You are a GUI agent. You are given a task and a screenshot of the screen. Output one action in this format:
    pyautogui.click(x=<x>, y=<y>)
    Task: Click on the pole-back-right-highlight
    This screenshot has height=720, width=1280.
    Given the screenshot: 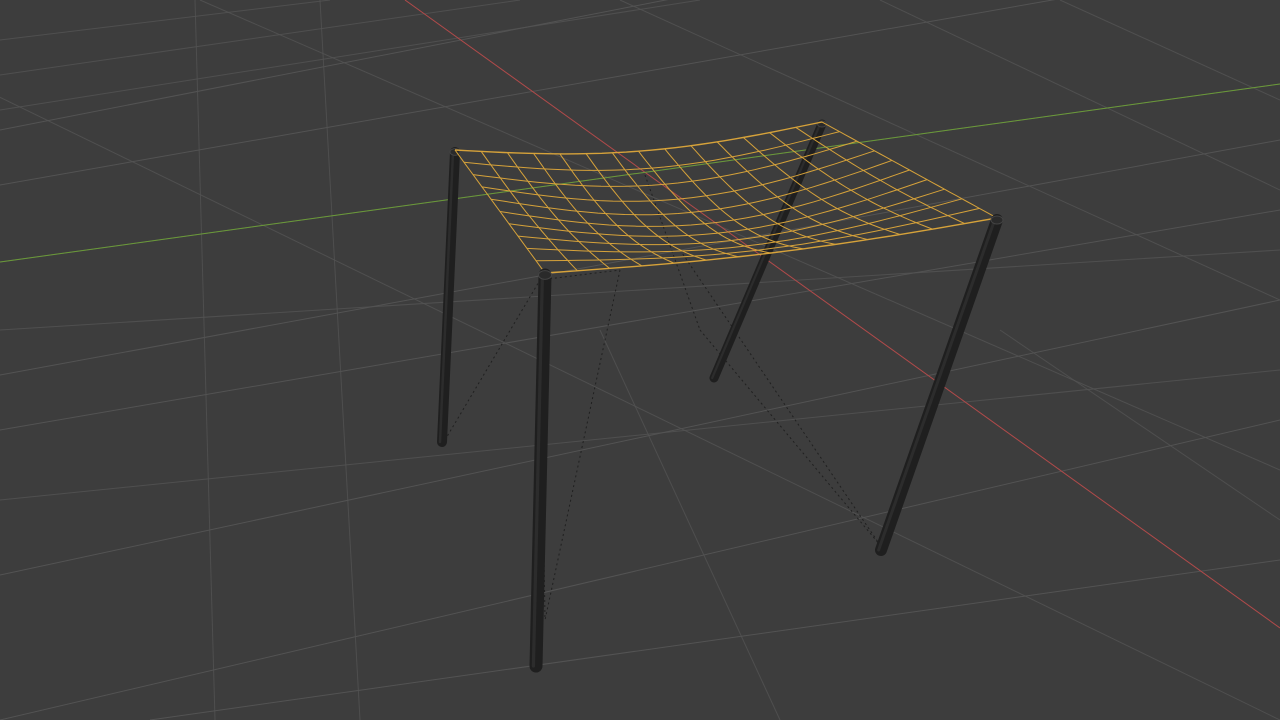 What is the action you would take?
    pyautogui.click(x=766, y=251)
    